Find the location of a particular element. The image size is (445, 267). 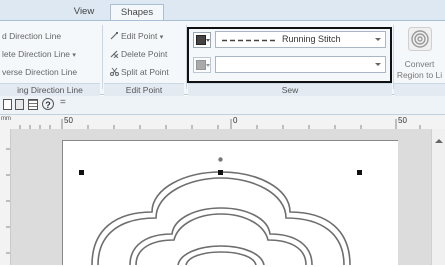

edit-point-button: Edit Point ▾ is located at coordinates (136, 36).